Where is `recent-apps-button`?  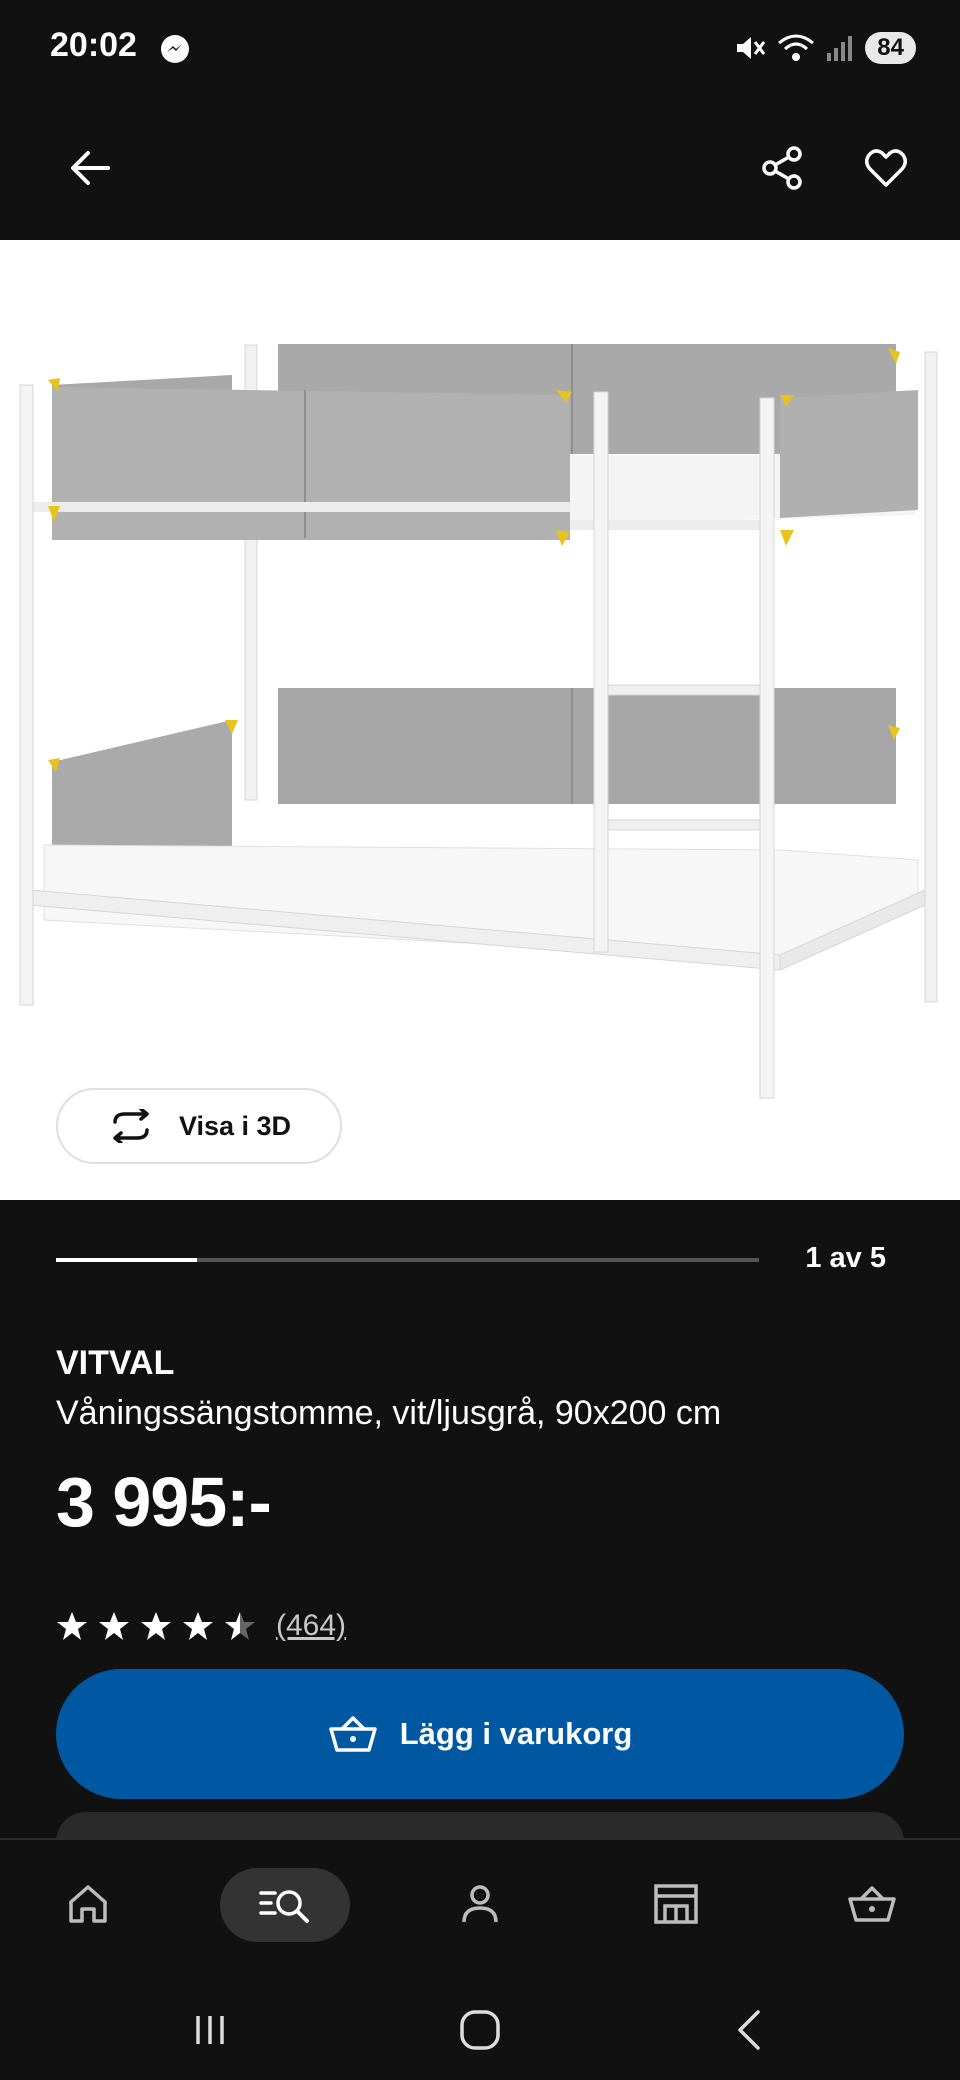 recent-apps-button is located at coordinates (210, 2030).